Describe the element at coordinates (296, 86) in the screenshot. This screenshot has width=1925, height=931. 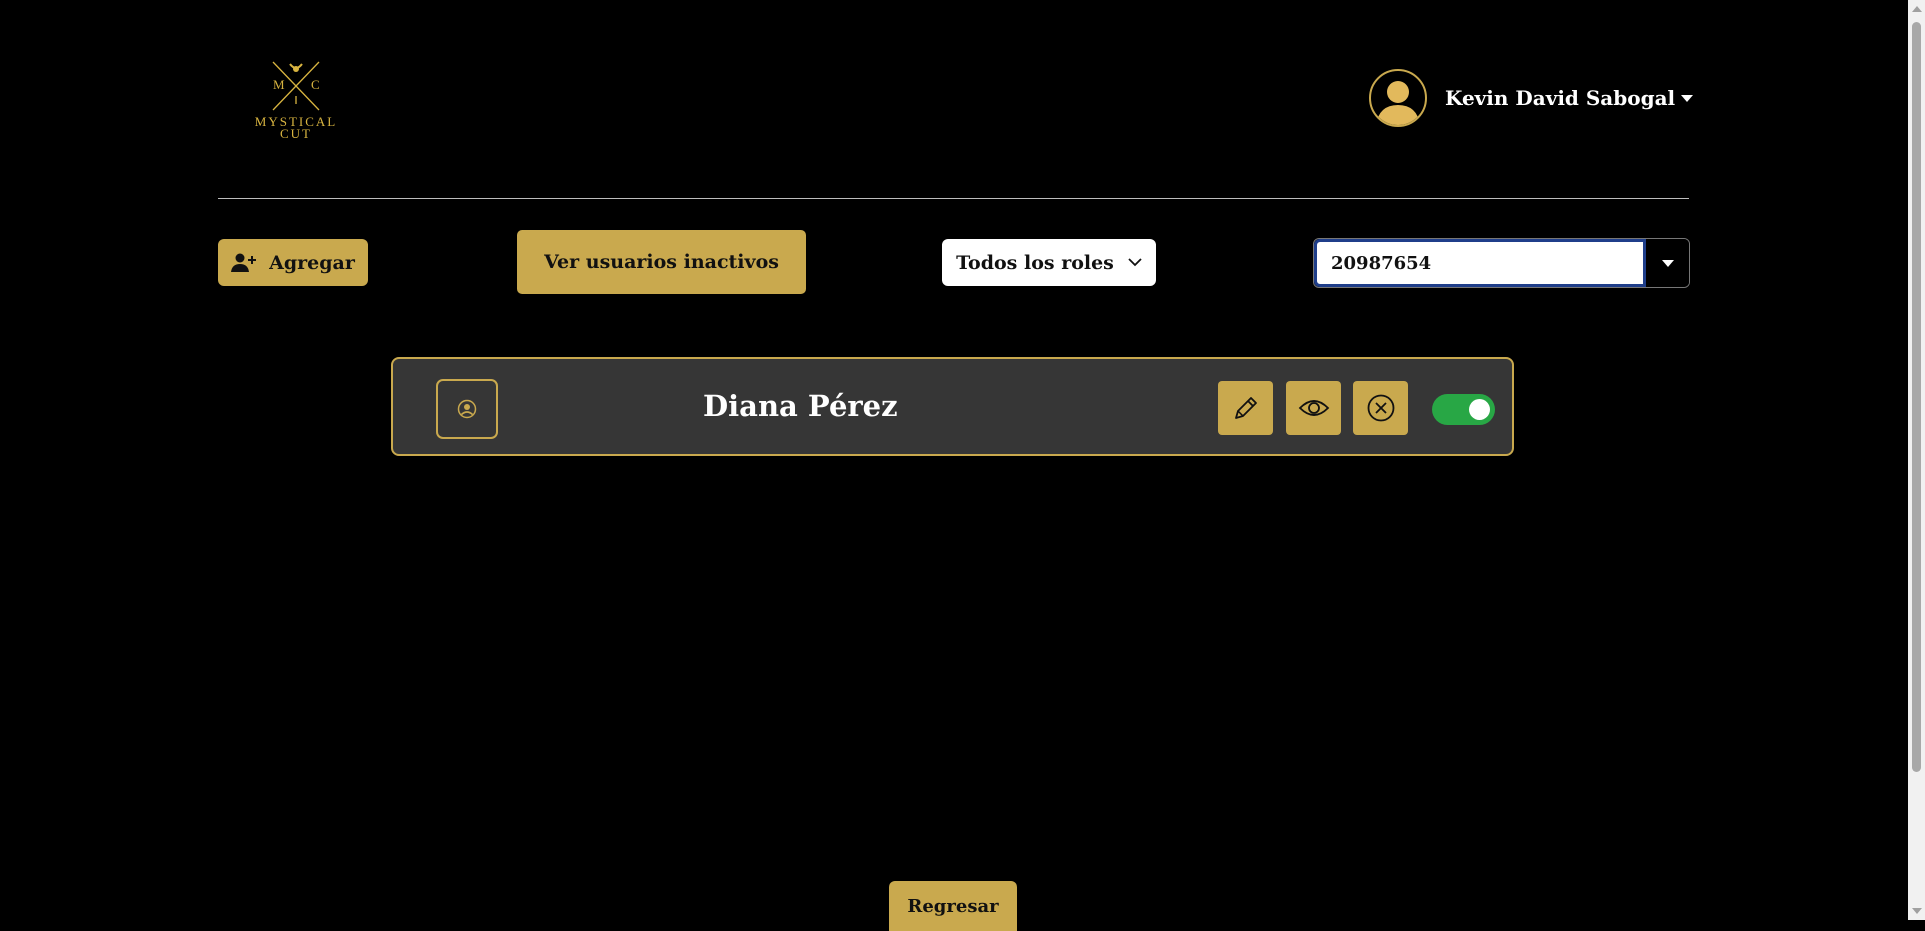
I see `logo-emblem-icon: M C` at that location.